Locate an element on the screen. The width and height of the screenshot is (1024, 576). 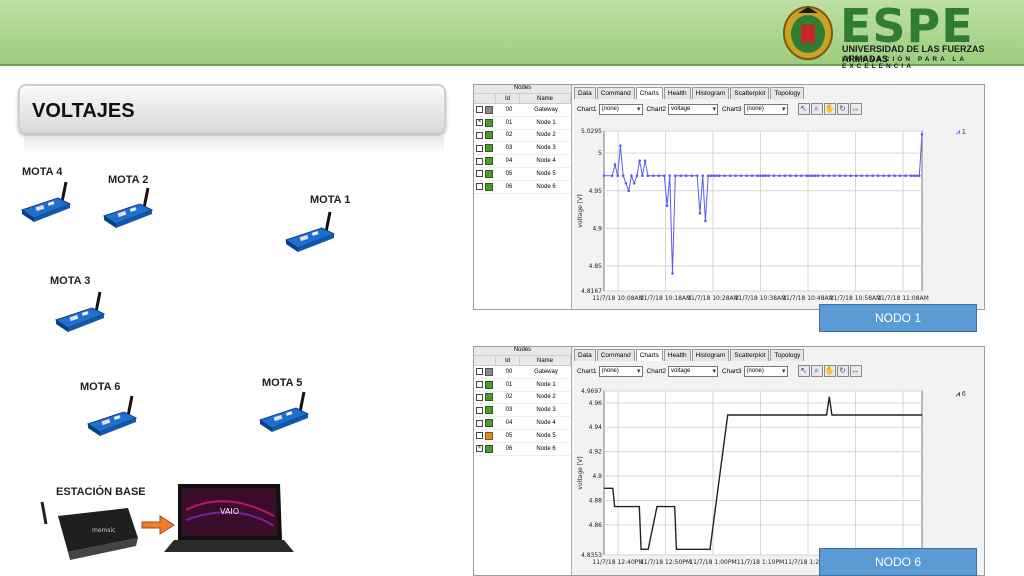
x-tick-label: 11/7/18 10:18AM is located at coordinates (666, 298).